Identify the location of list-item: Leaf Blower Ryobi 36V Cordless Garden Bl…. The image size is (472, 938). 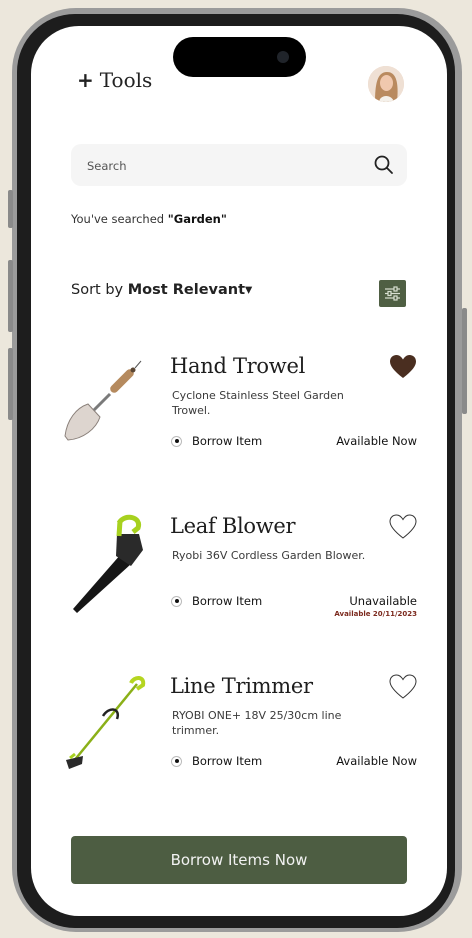
(239, 574).